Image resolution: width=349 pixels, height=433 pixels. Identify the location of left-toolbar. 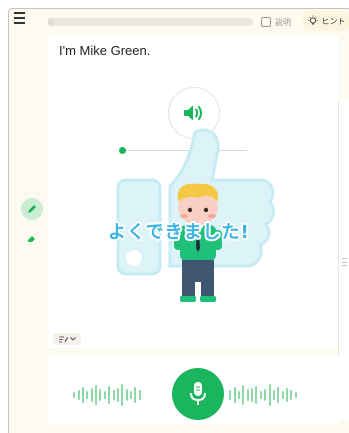
(28, 220).